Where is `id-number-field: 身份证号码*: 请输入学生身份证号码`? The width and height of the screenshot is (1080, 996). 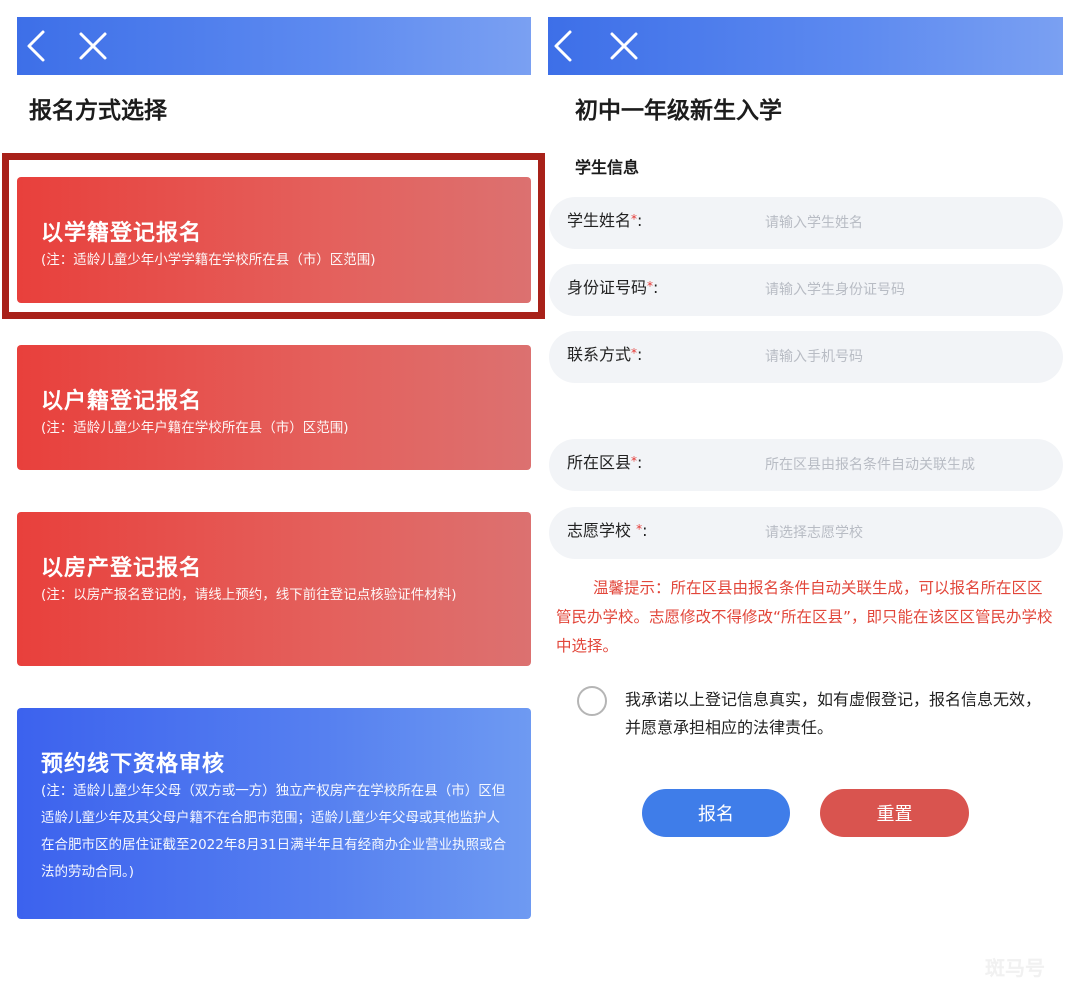 id-number-field: 身份证号码*: 请输入学生身份证号码 is located at coordinates (806, 290).